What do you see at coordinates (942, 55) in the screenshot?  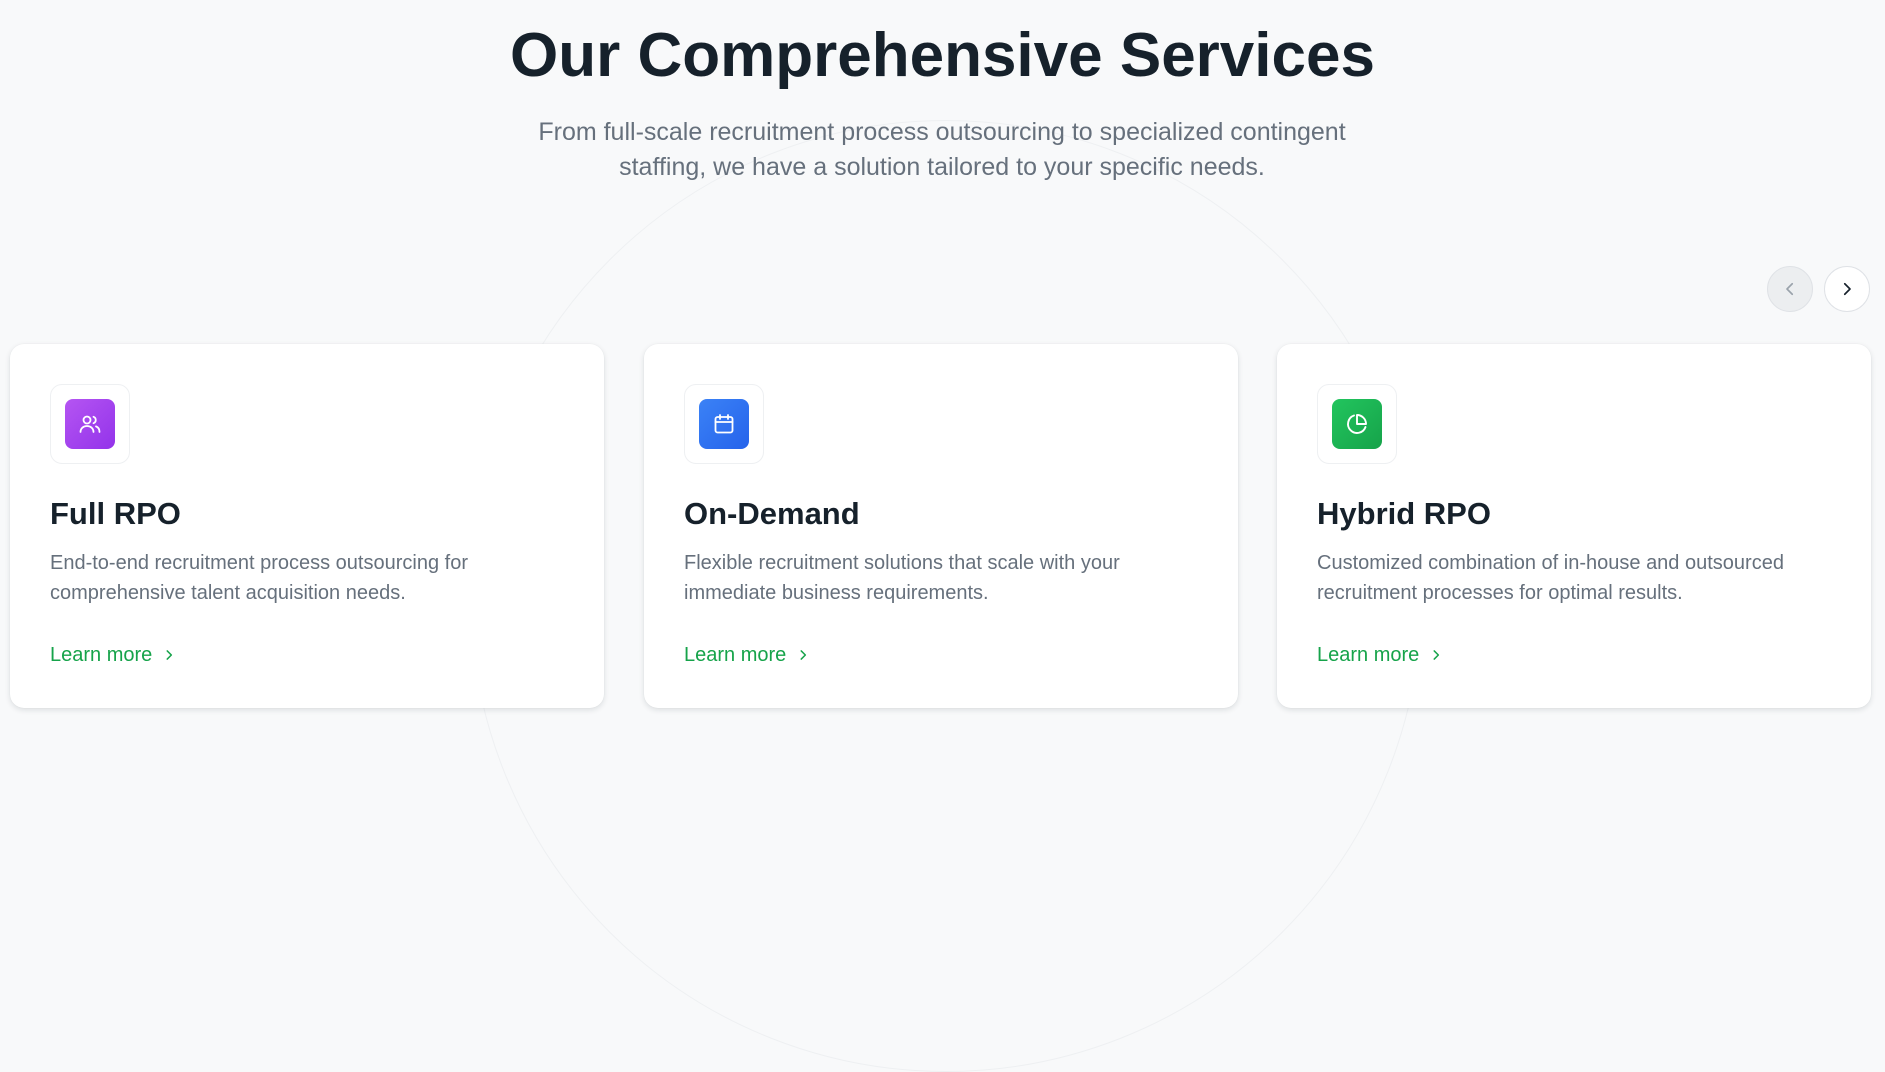 I see `section-title: Our Comprehensive Services` at bounding box center [942, 55].